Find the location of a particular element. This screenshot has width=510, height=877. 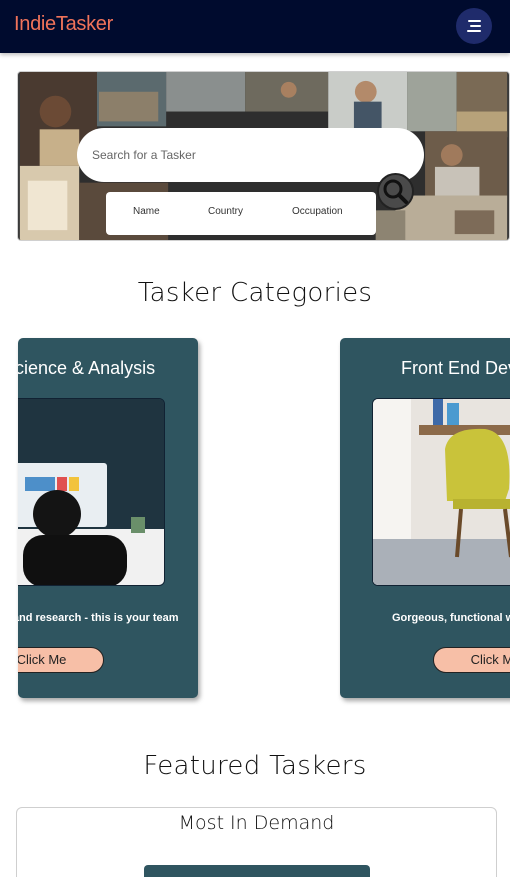

search-button is located at coordinates (395, 191).